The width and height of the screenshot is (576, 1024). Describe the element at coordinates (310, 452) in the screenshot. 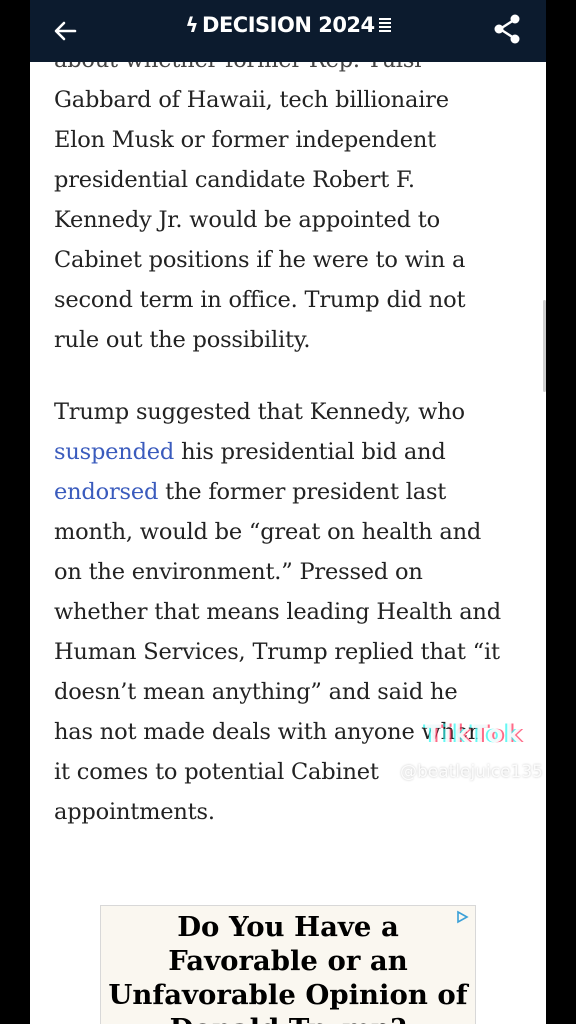

I see `article-text: his presidential bid and` at that location.